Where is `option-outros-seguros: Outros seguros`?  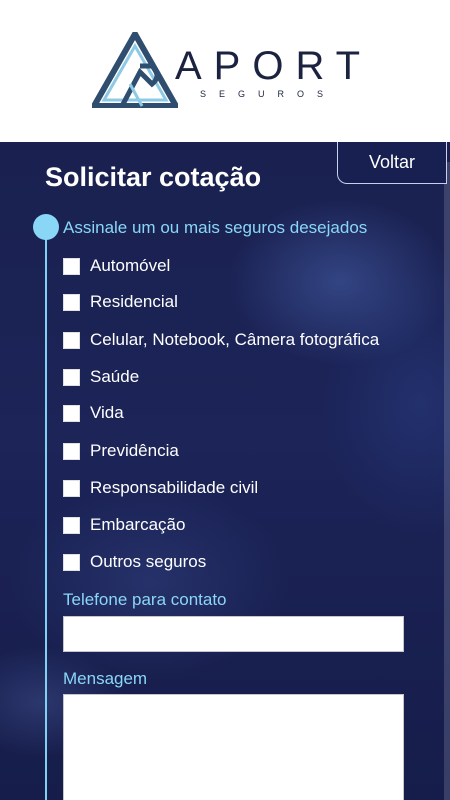
option-outros-seguros: Outros seguros is located at coordinates (134, 562).